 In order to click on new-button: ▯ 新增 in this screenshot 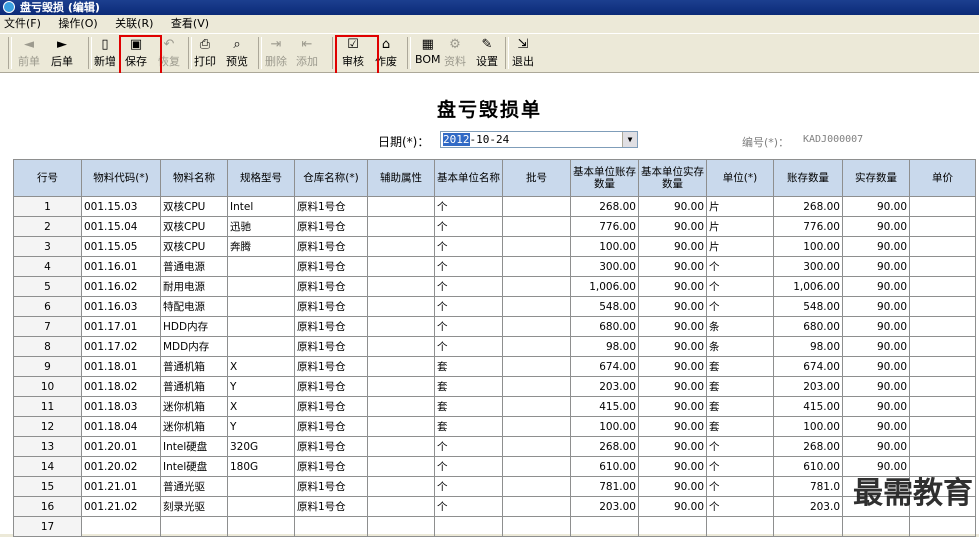, I will do `click(105, 52)`.